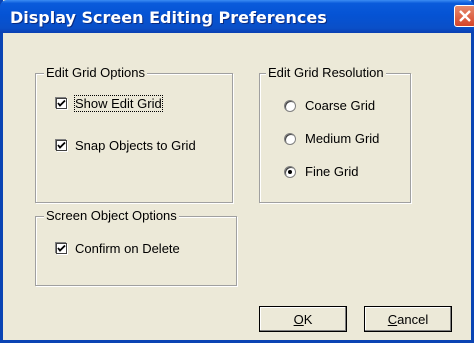 The image size is (474, 343). I want to click on confirm-on-delete-box, so click(61, 248).